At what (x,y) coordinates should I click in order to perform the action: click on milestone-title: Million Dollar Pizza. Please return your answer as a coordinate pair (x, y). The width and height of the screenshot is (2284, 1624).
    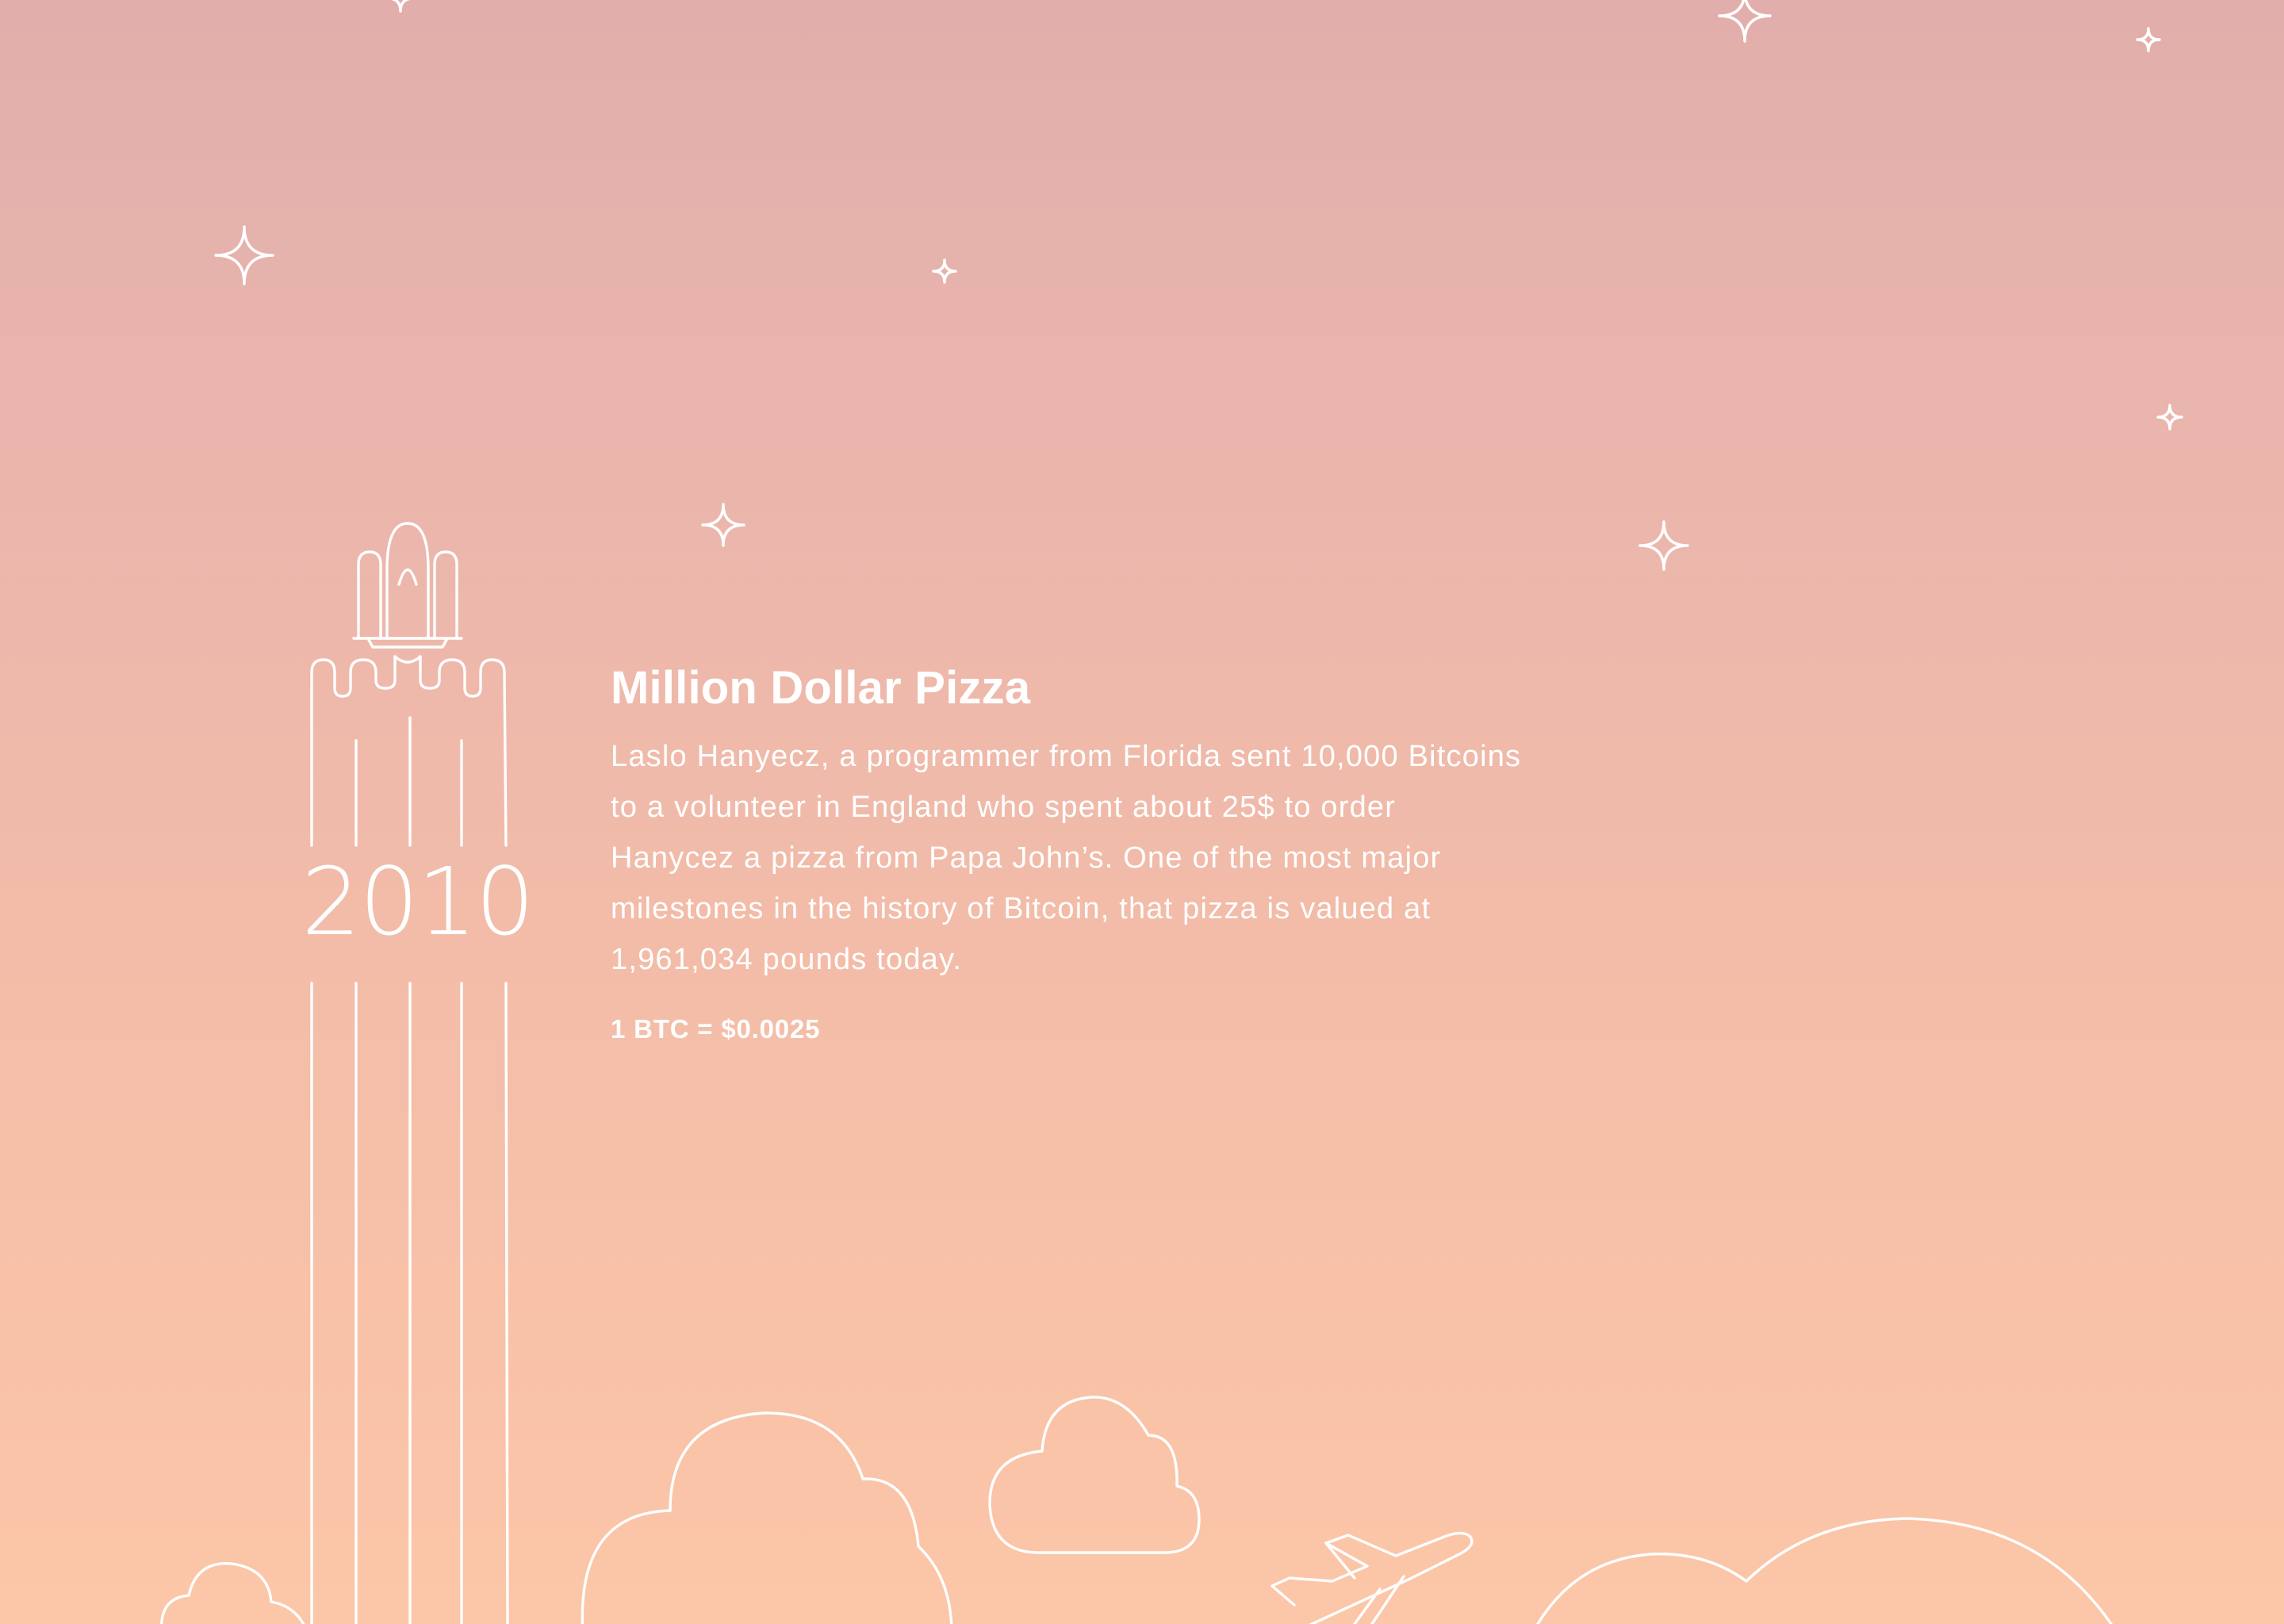
    Looking at the image, I should click on (821, 688).